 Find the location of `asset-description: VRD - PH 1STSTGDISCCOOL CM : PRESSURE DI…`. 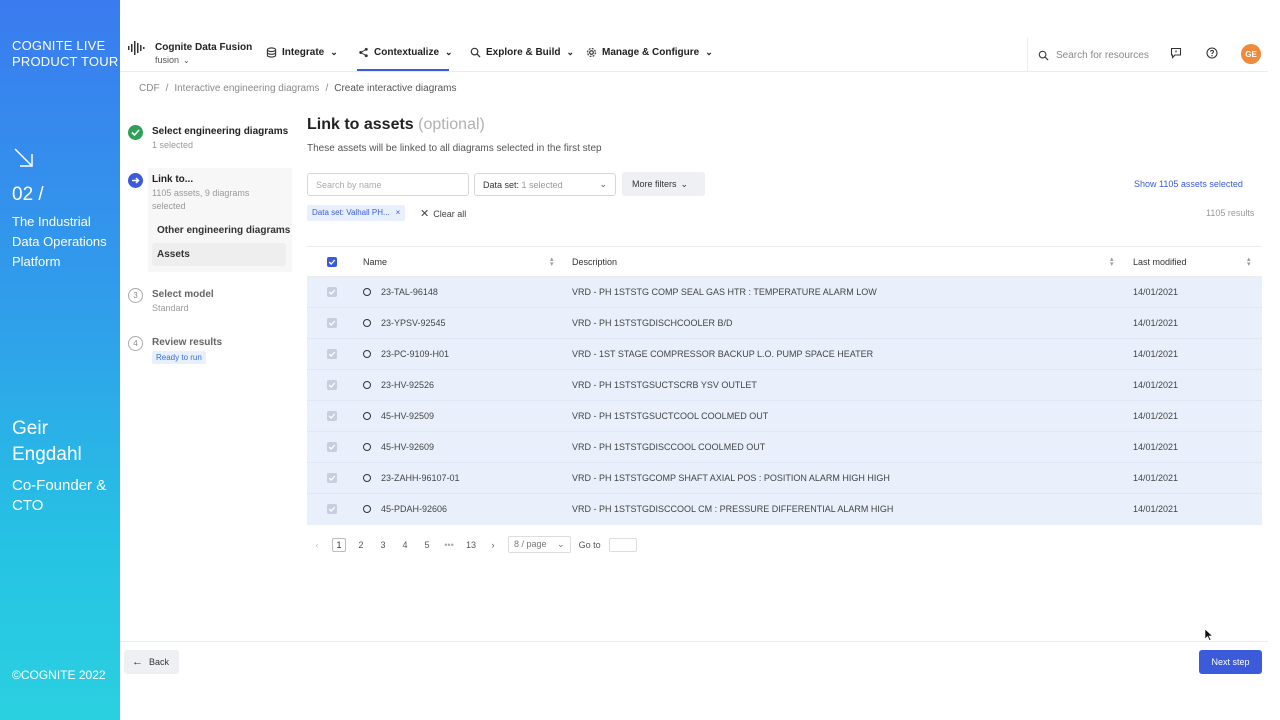

asset-description: VRD - PH 1STSTGDISCCOOL CM : PRESSURE DI… is located at coordinates (733, 509).